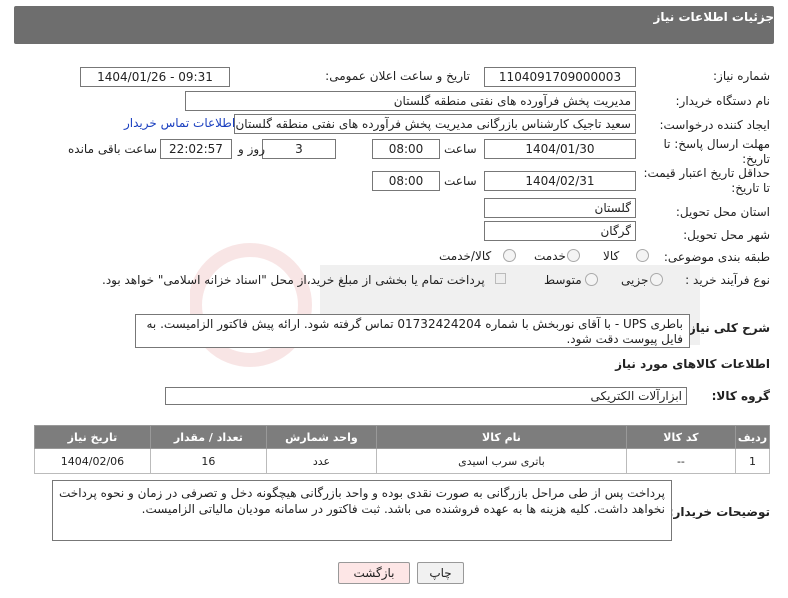 Image resolution: width=788 pixels, height=598 pixels. What do you see at coordinates (722, 212) in the screenshot?
I see `province-label: استان محل تحویل:` at bounding box center [722, 212].